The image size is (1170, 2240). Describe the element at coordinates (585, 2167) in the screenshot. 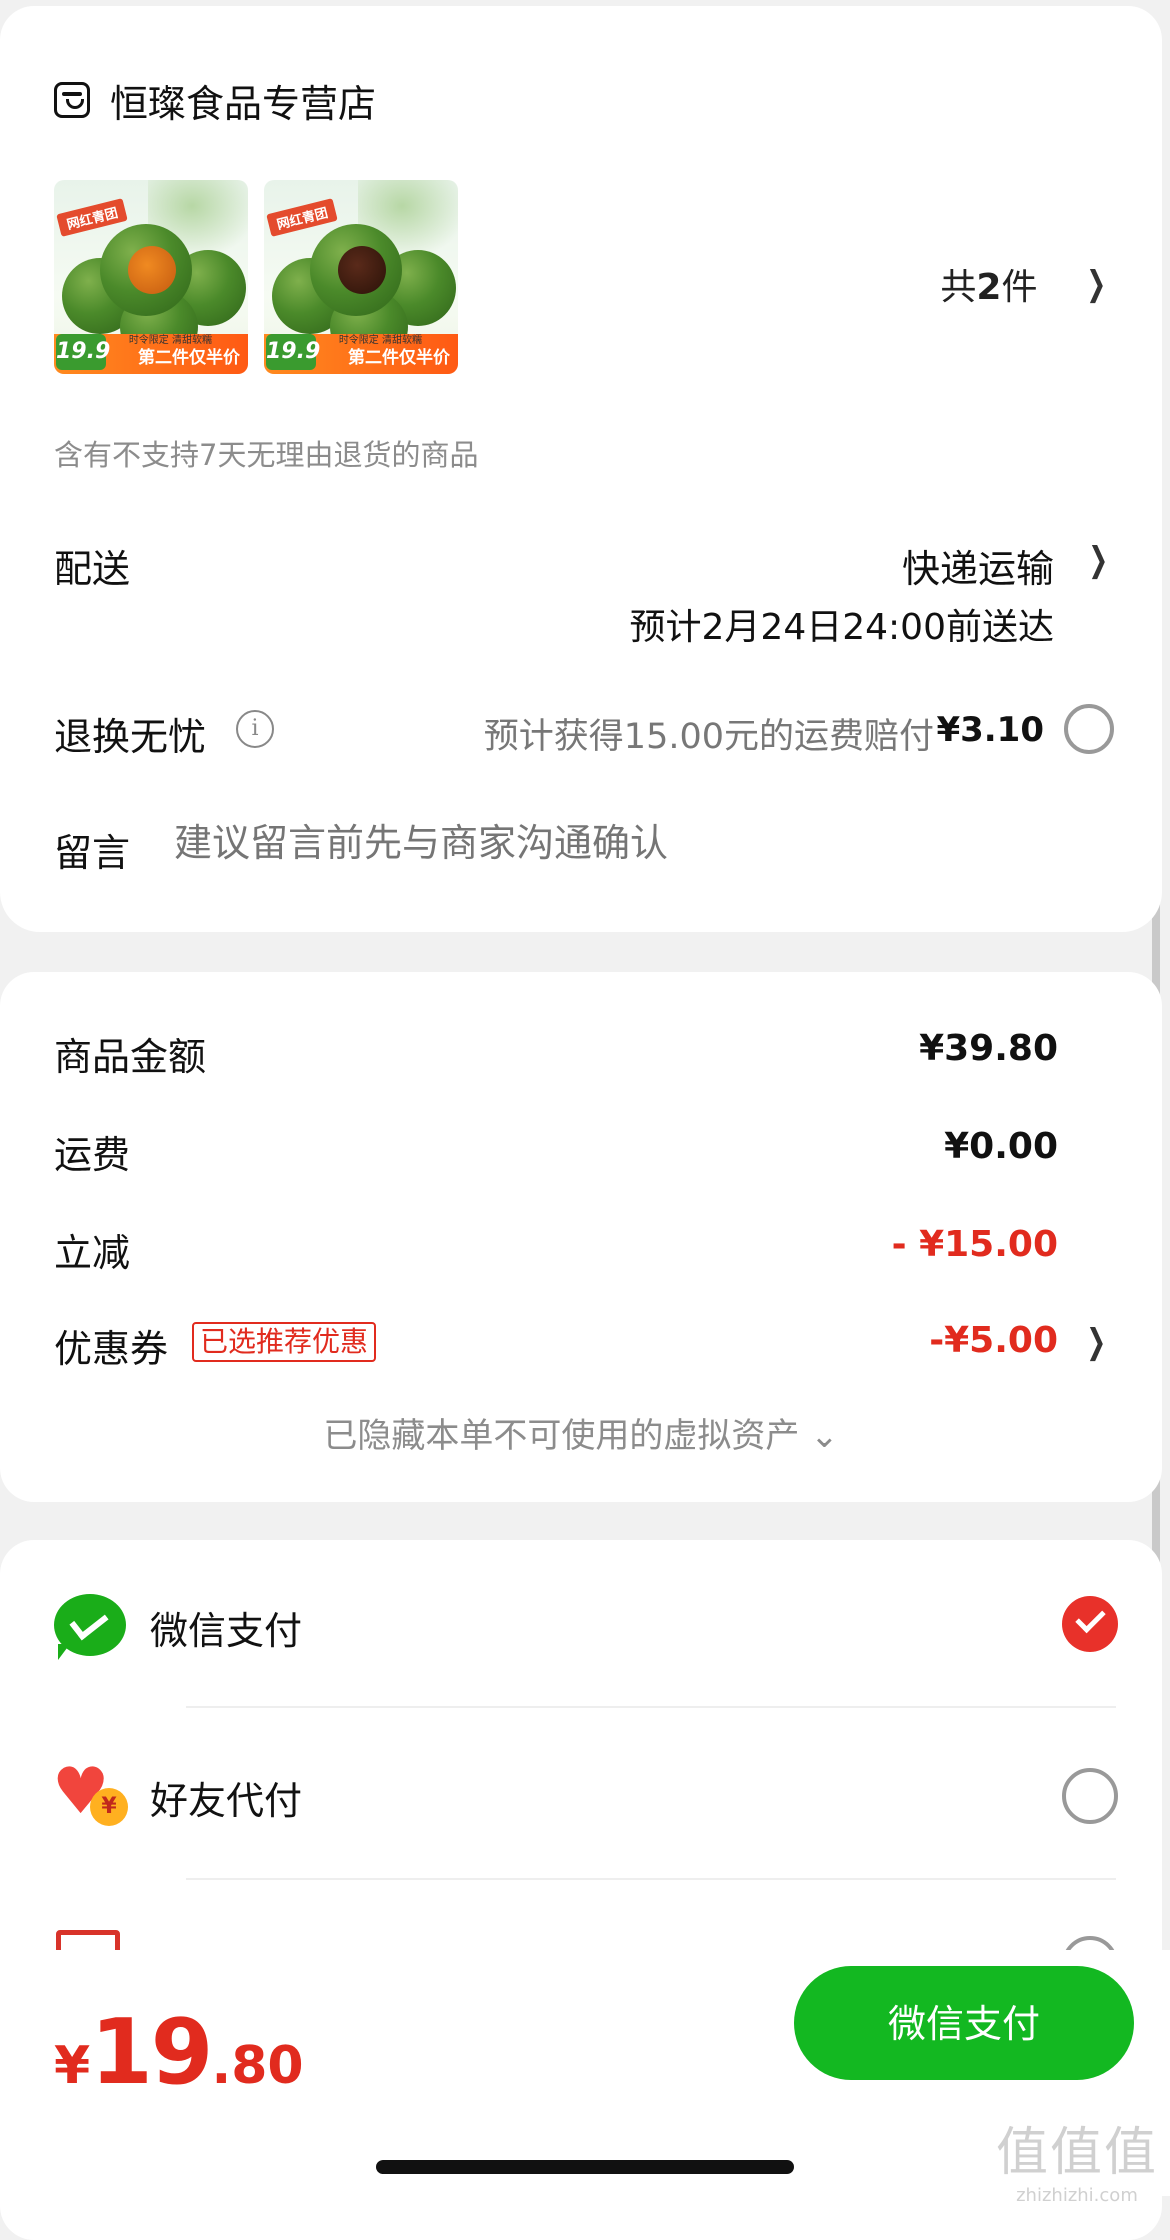

I see `home-indicator` at that location.